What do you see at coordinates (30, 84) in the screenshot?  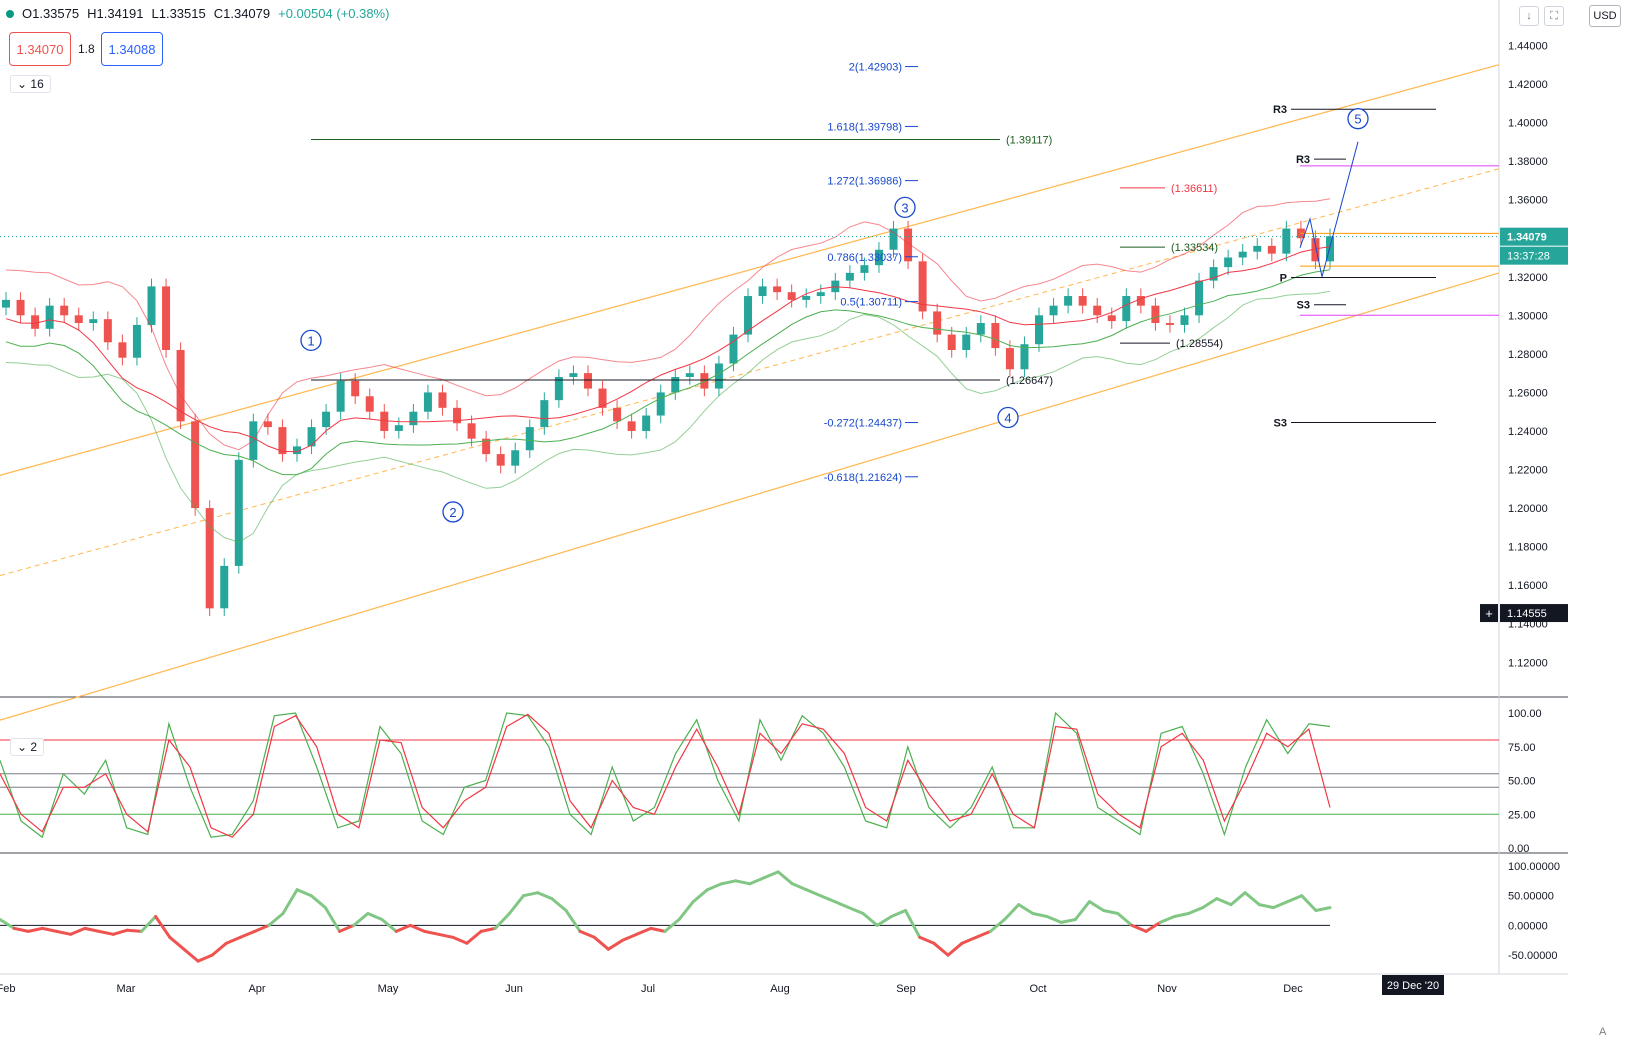 I see `main-studies-toggle: ⌄ 16` at bounding box center [30, 84].